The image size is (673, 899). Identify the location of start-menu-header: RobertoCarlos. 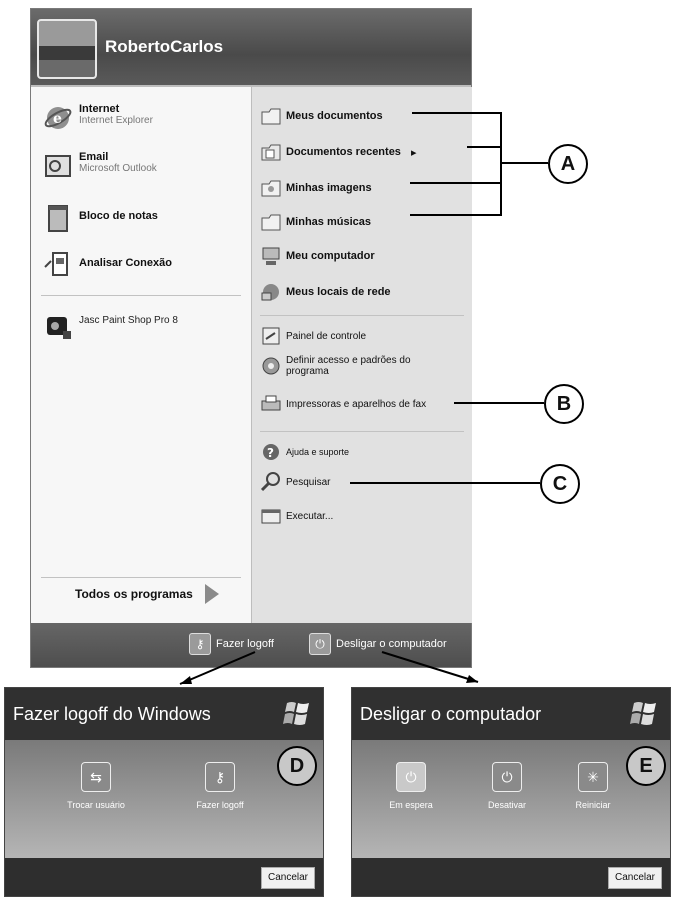
(251, 48).